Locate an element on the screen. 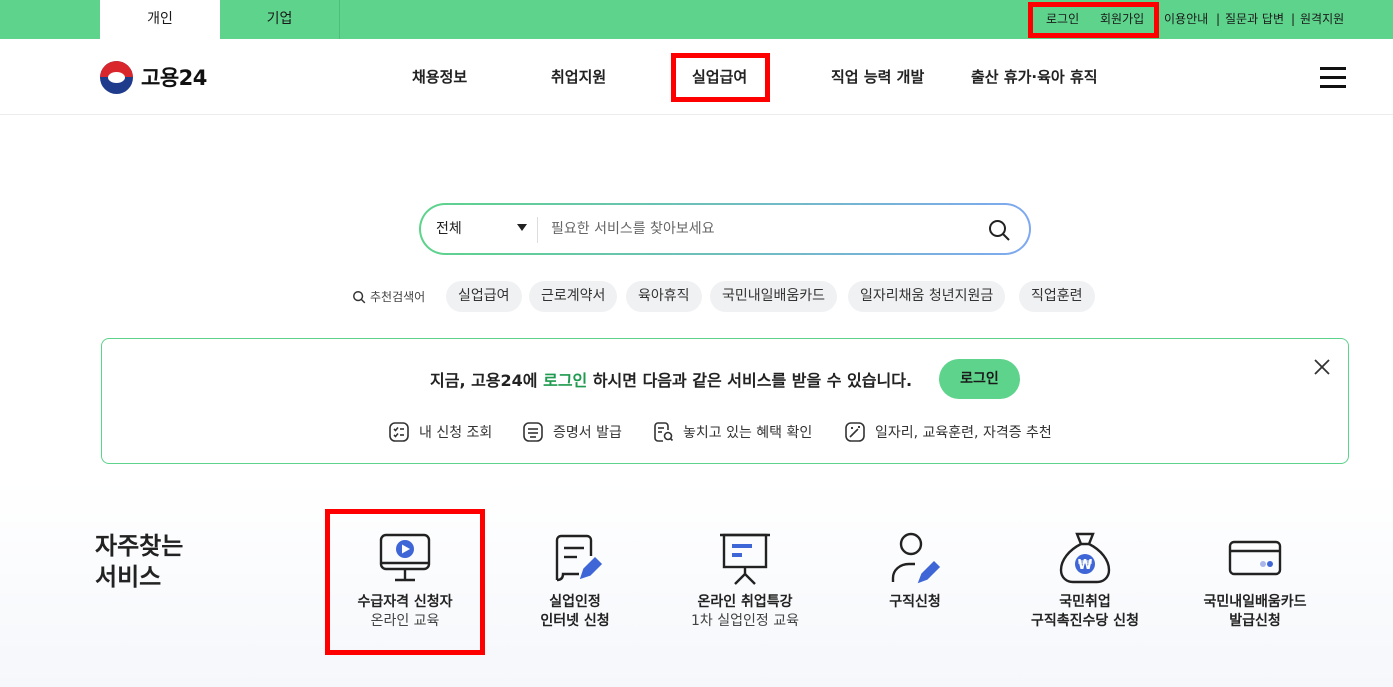 The height and width of the screenshot is (687, 1393). login-link: 로그인 is located at coordinates (1062, 19).